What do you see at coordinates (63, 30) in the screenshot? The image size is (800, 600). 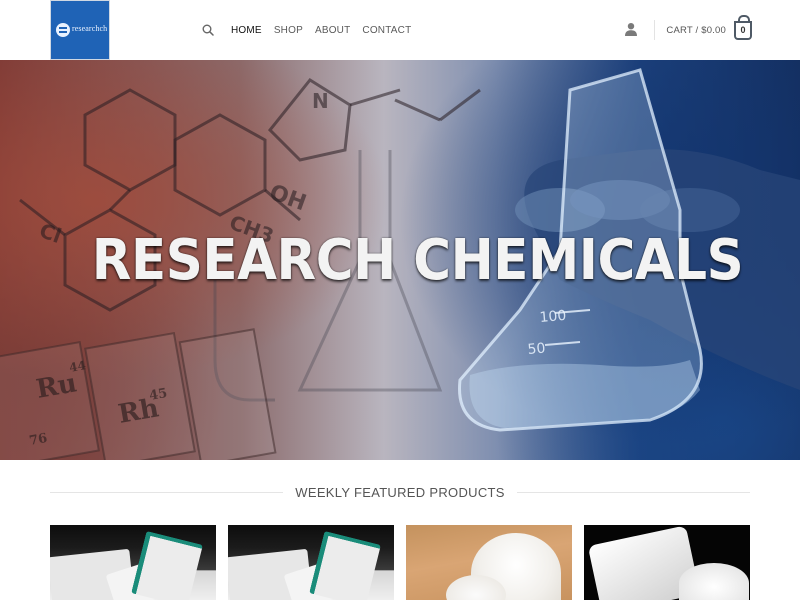 I see `logo-icon` at bounding box center [63, 30].